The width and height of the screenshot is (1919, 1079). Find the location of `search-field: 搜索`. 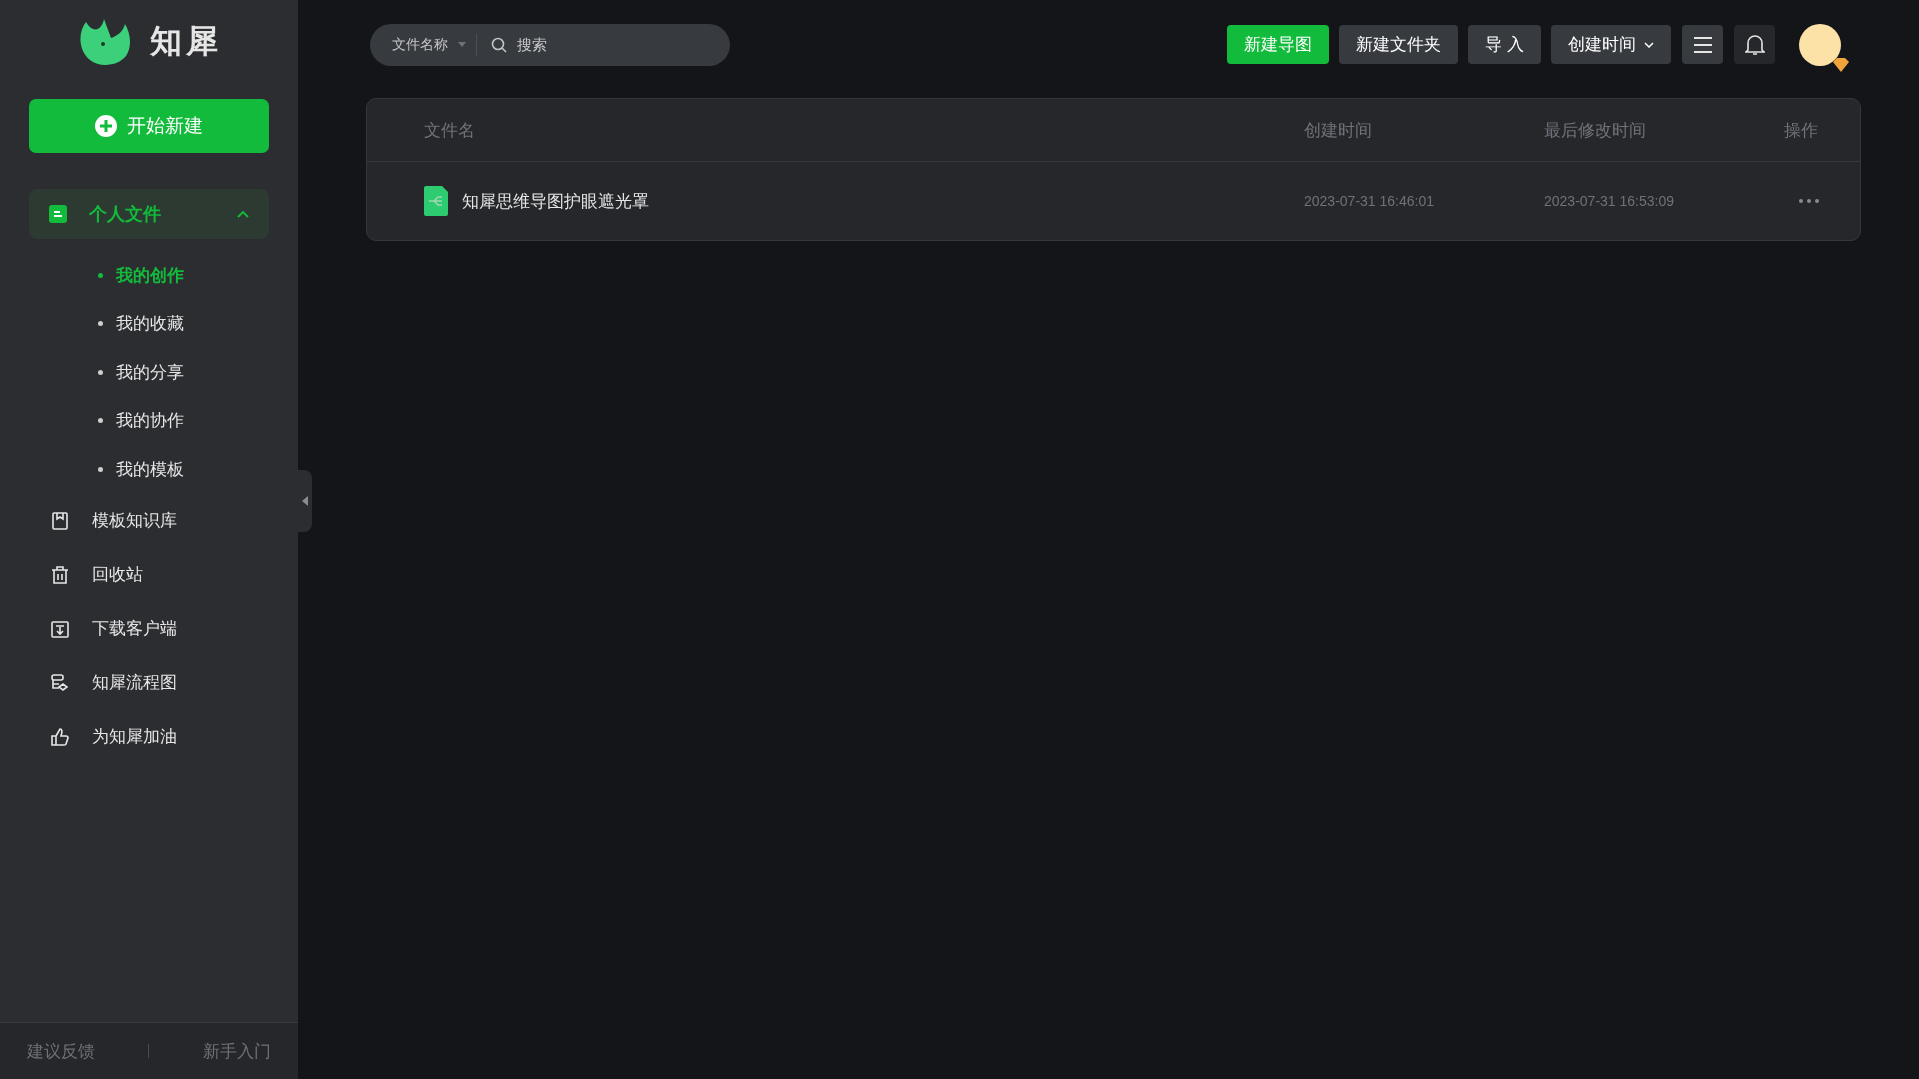

search-field: 搜索 is located at coordinates (622, 44).